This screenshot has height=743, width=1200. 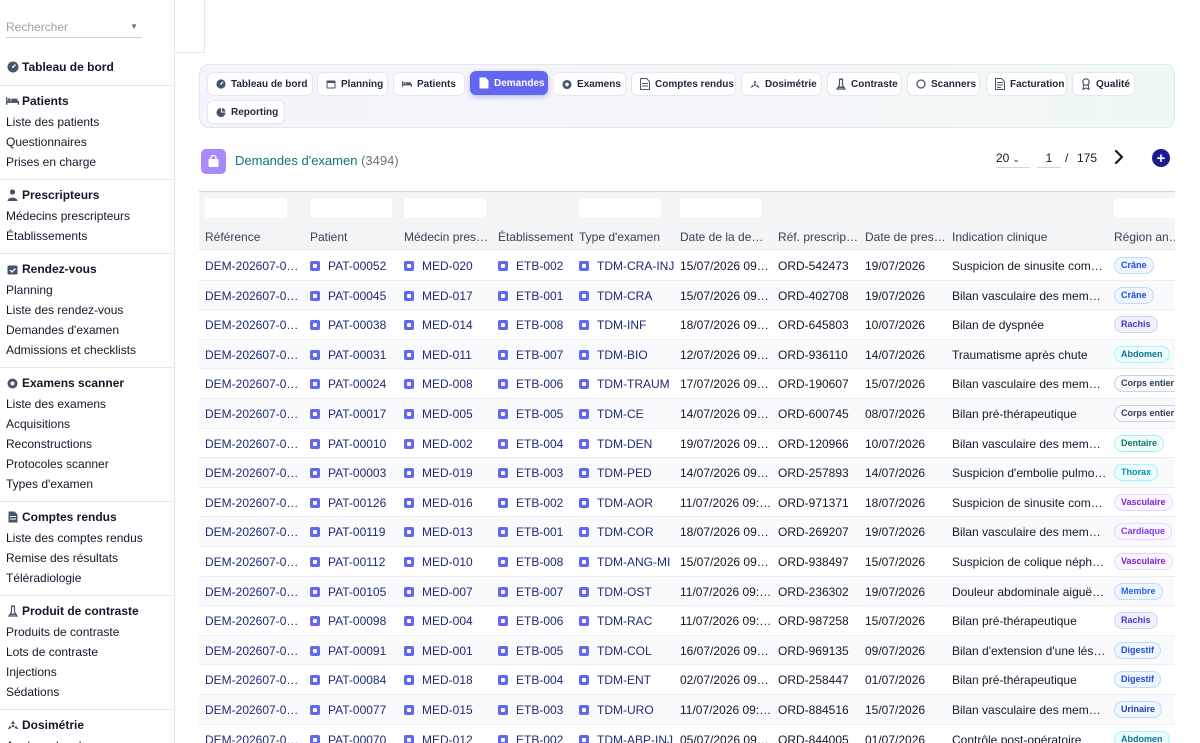 I want to click on relation-link: MED-008, so click(x=449, y=384).